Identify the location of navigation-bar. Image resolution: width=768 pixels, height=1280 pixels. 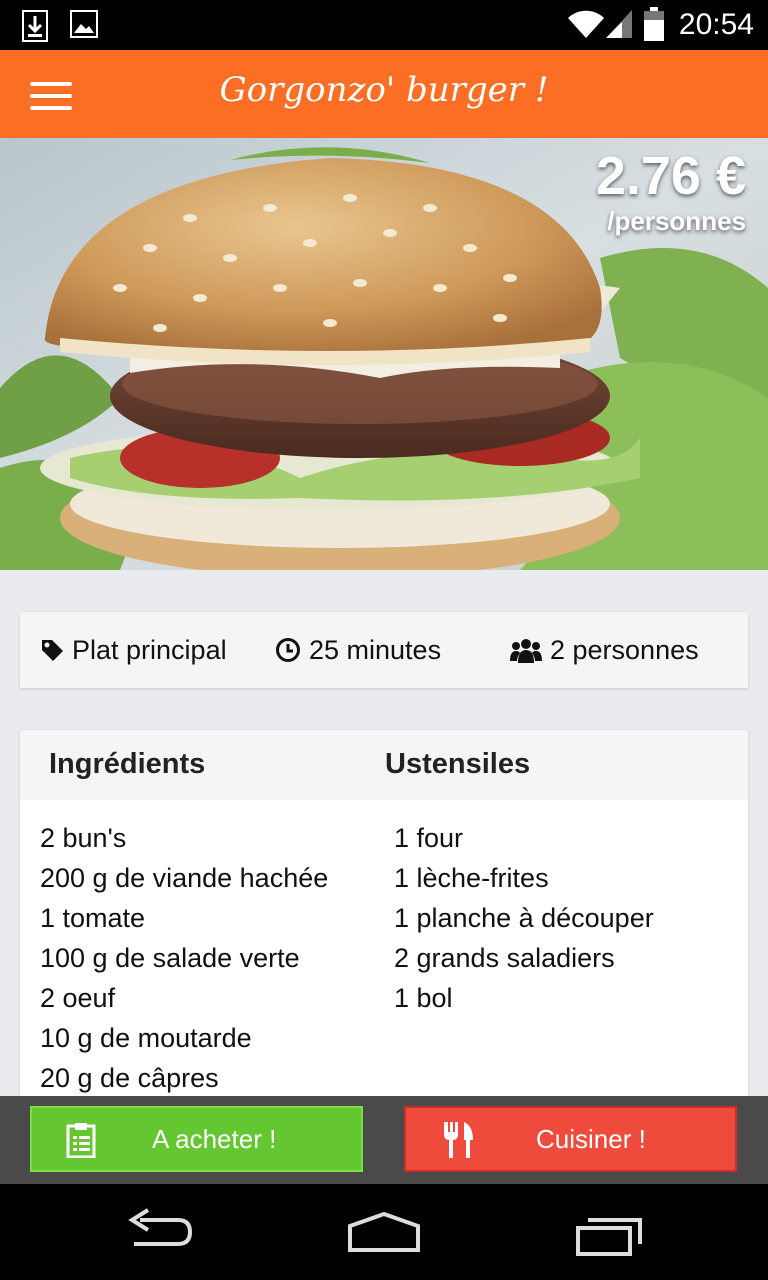
(384, 1232).